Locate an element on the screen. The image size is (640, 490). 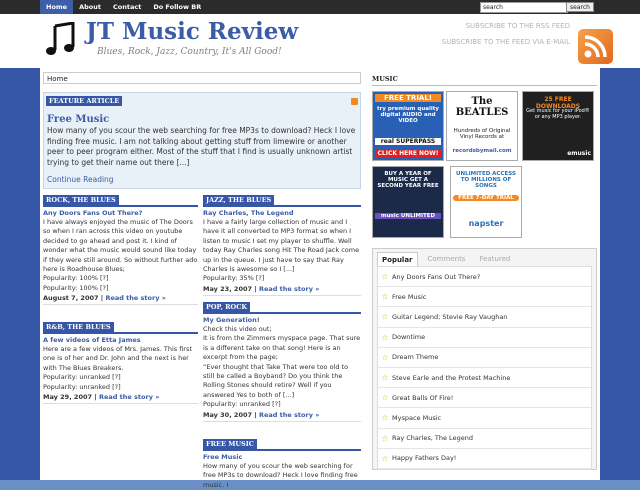
ad-brand: music UNLIMITED is located at coordinates (408, 216).